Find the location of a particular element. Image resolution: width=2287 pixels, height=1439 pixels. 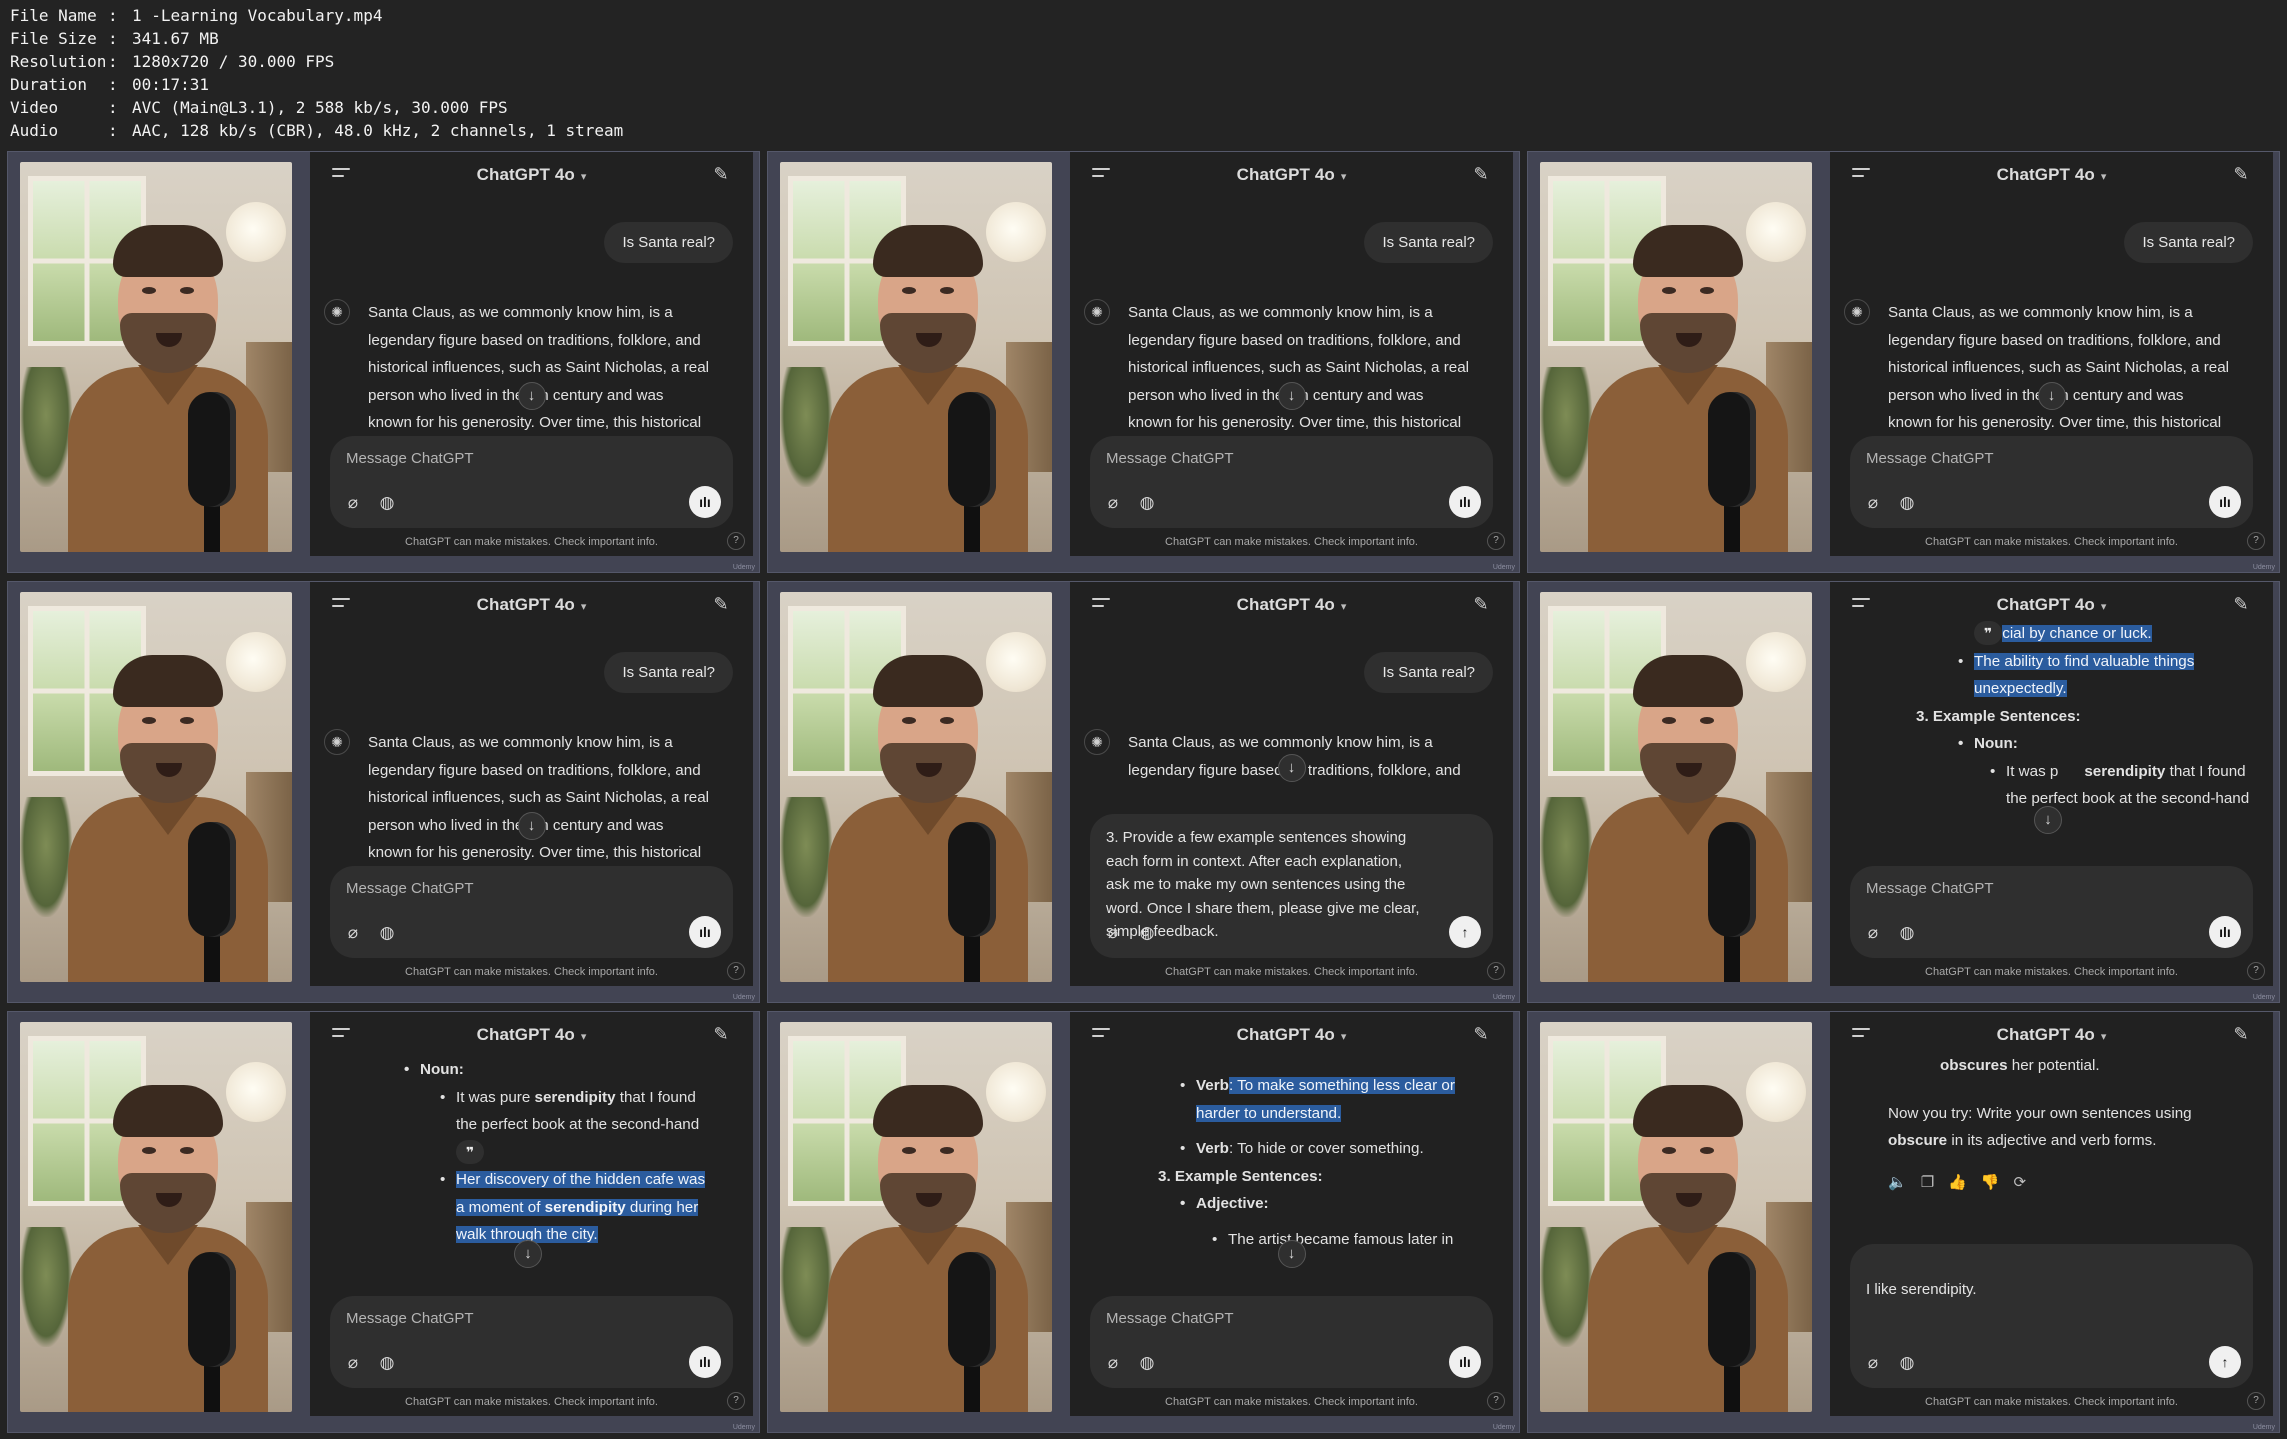

thumbs-down-icon: 👎 is located at coordinates (1990, 1183).